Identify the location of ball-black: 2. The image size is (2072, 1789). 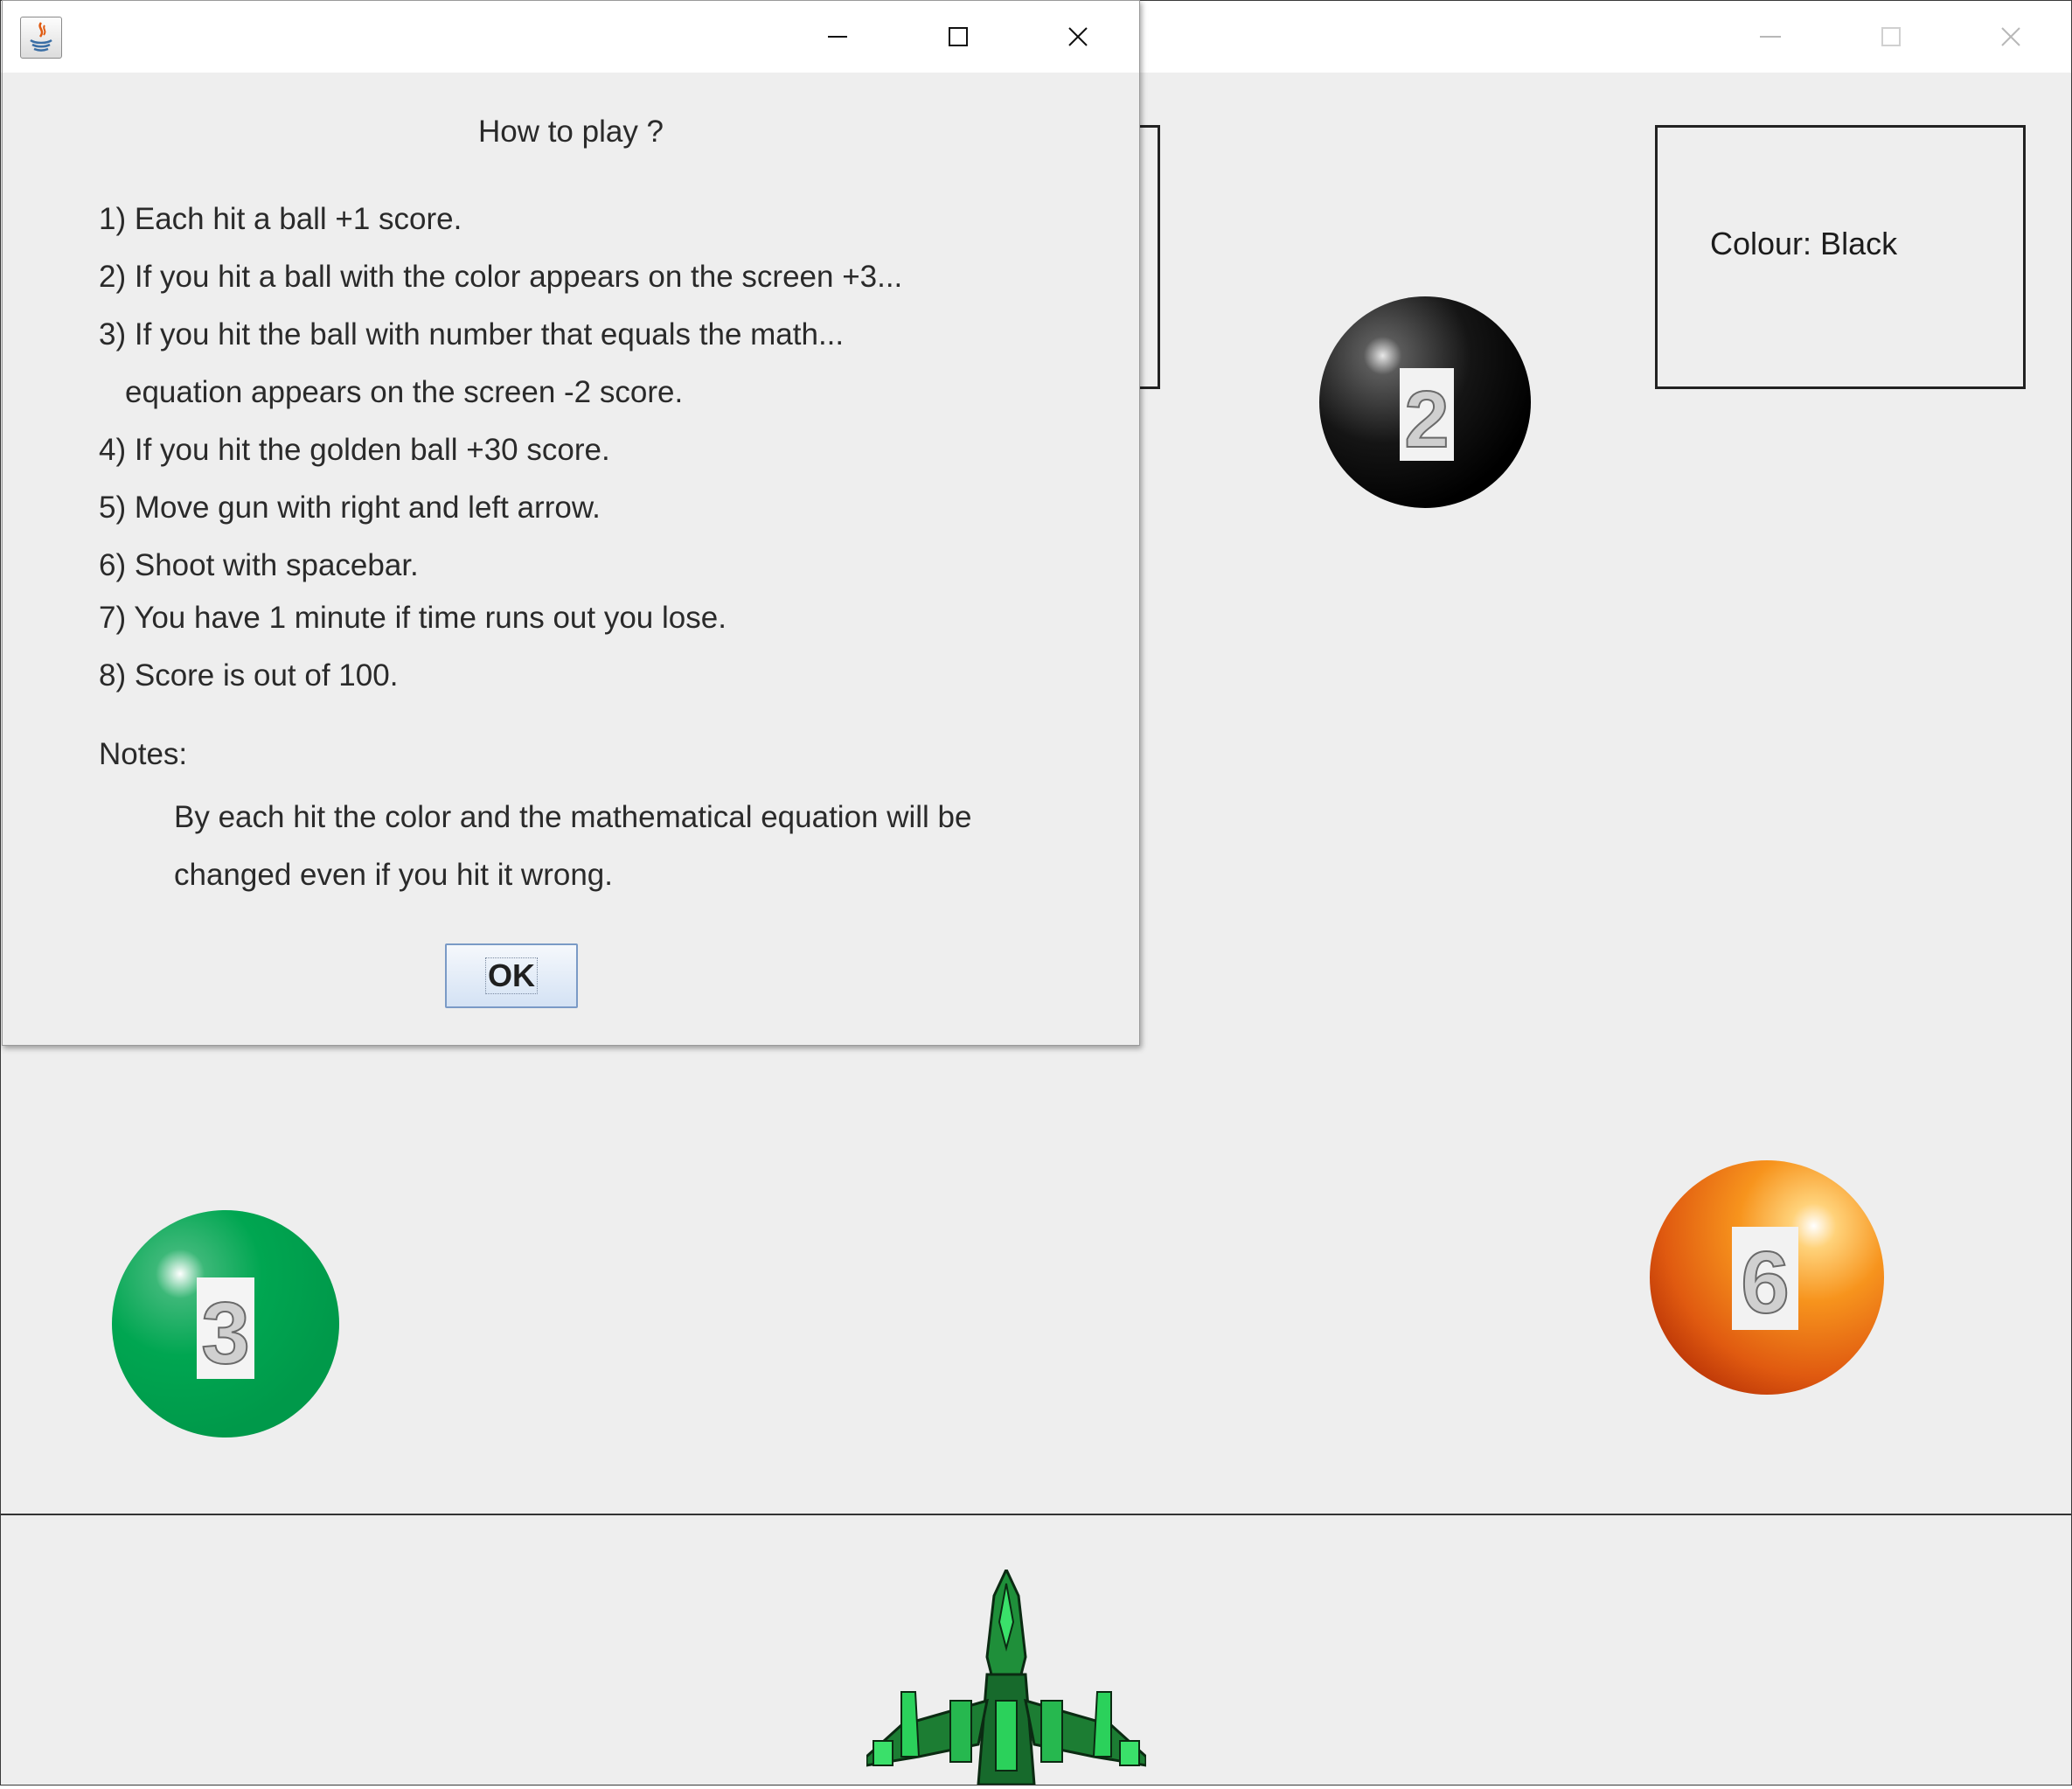
(1425, 404).